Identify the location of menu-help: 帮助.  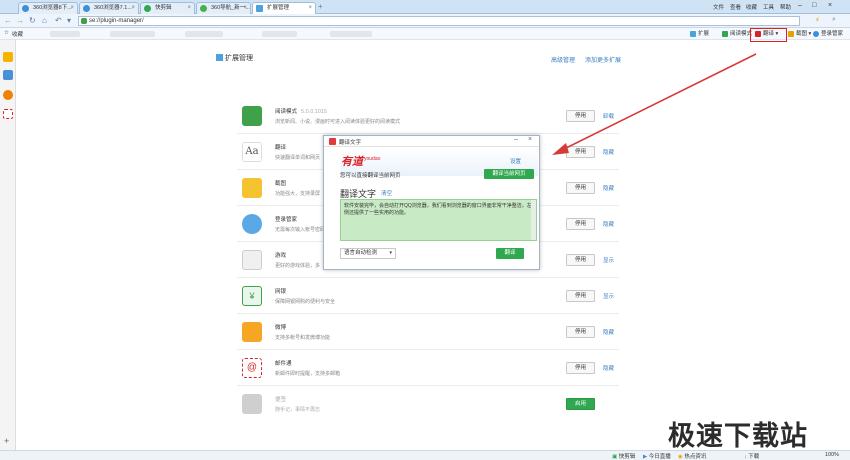
(785, 7).